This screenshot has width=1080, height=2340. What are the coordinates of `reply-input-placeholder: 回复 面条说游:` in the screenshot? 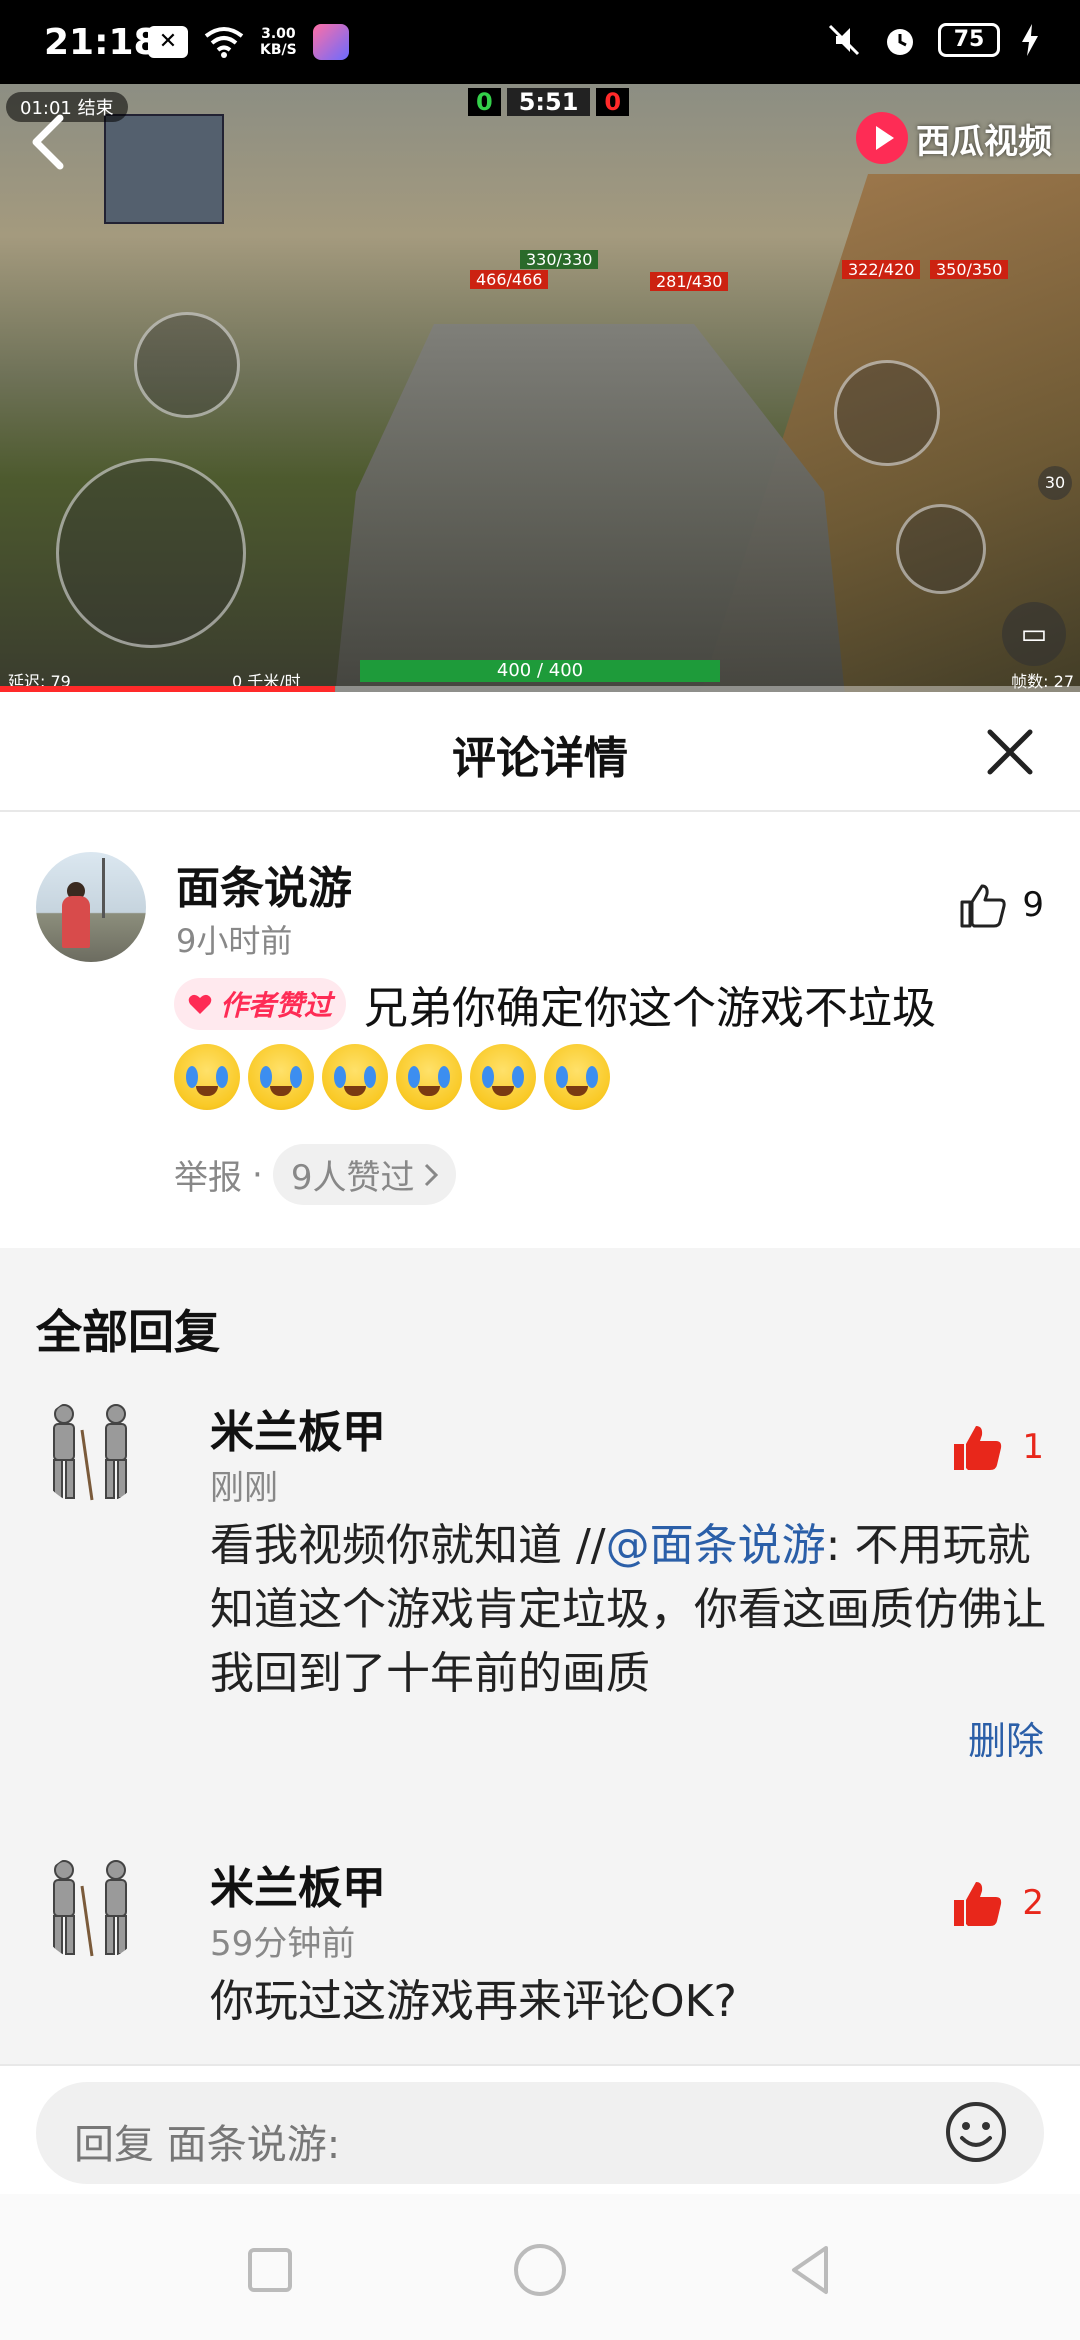 It's located at (207, 2145).